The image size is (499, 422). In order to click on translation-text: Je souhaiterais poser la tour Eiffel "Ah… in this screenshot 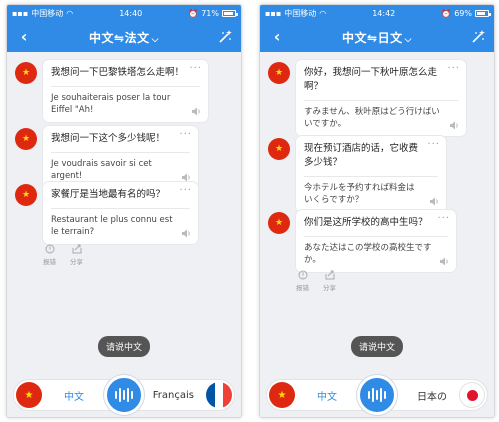, I will do `click(111, 104)`.